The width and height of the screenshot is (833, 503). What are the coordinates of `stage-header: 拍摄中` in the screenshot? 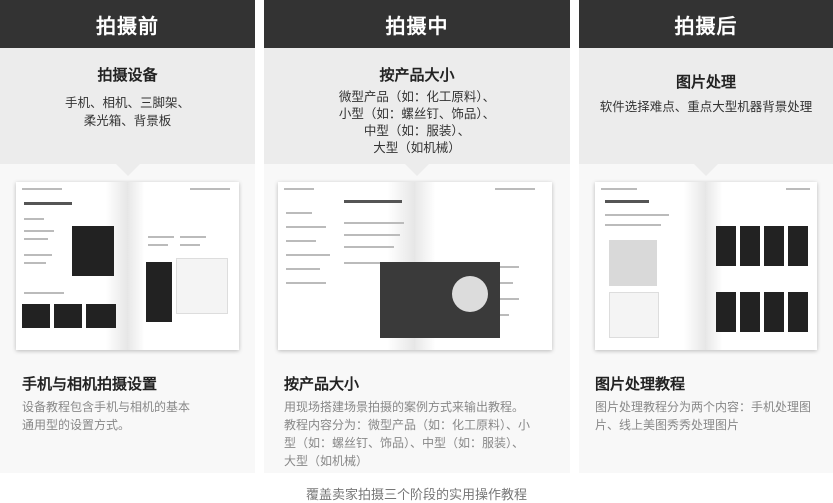 It's located at (417, 24).